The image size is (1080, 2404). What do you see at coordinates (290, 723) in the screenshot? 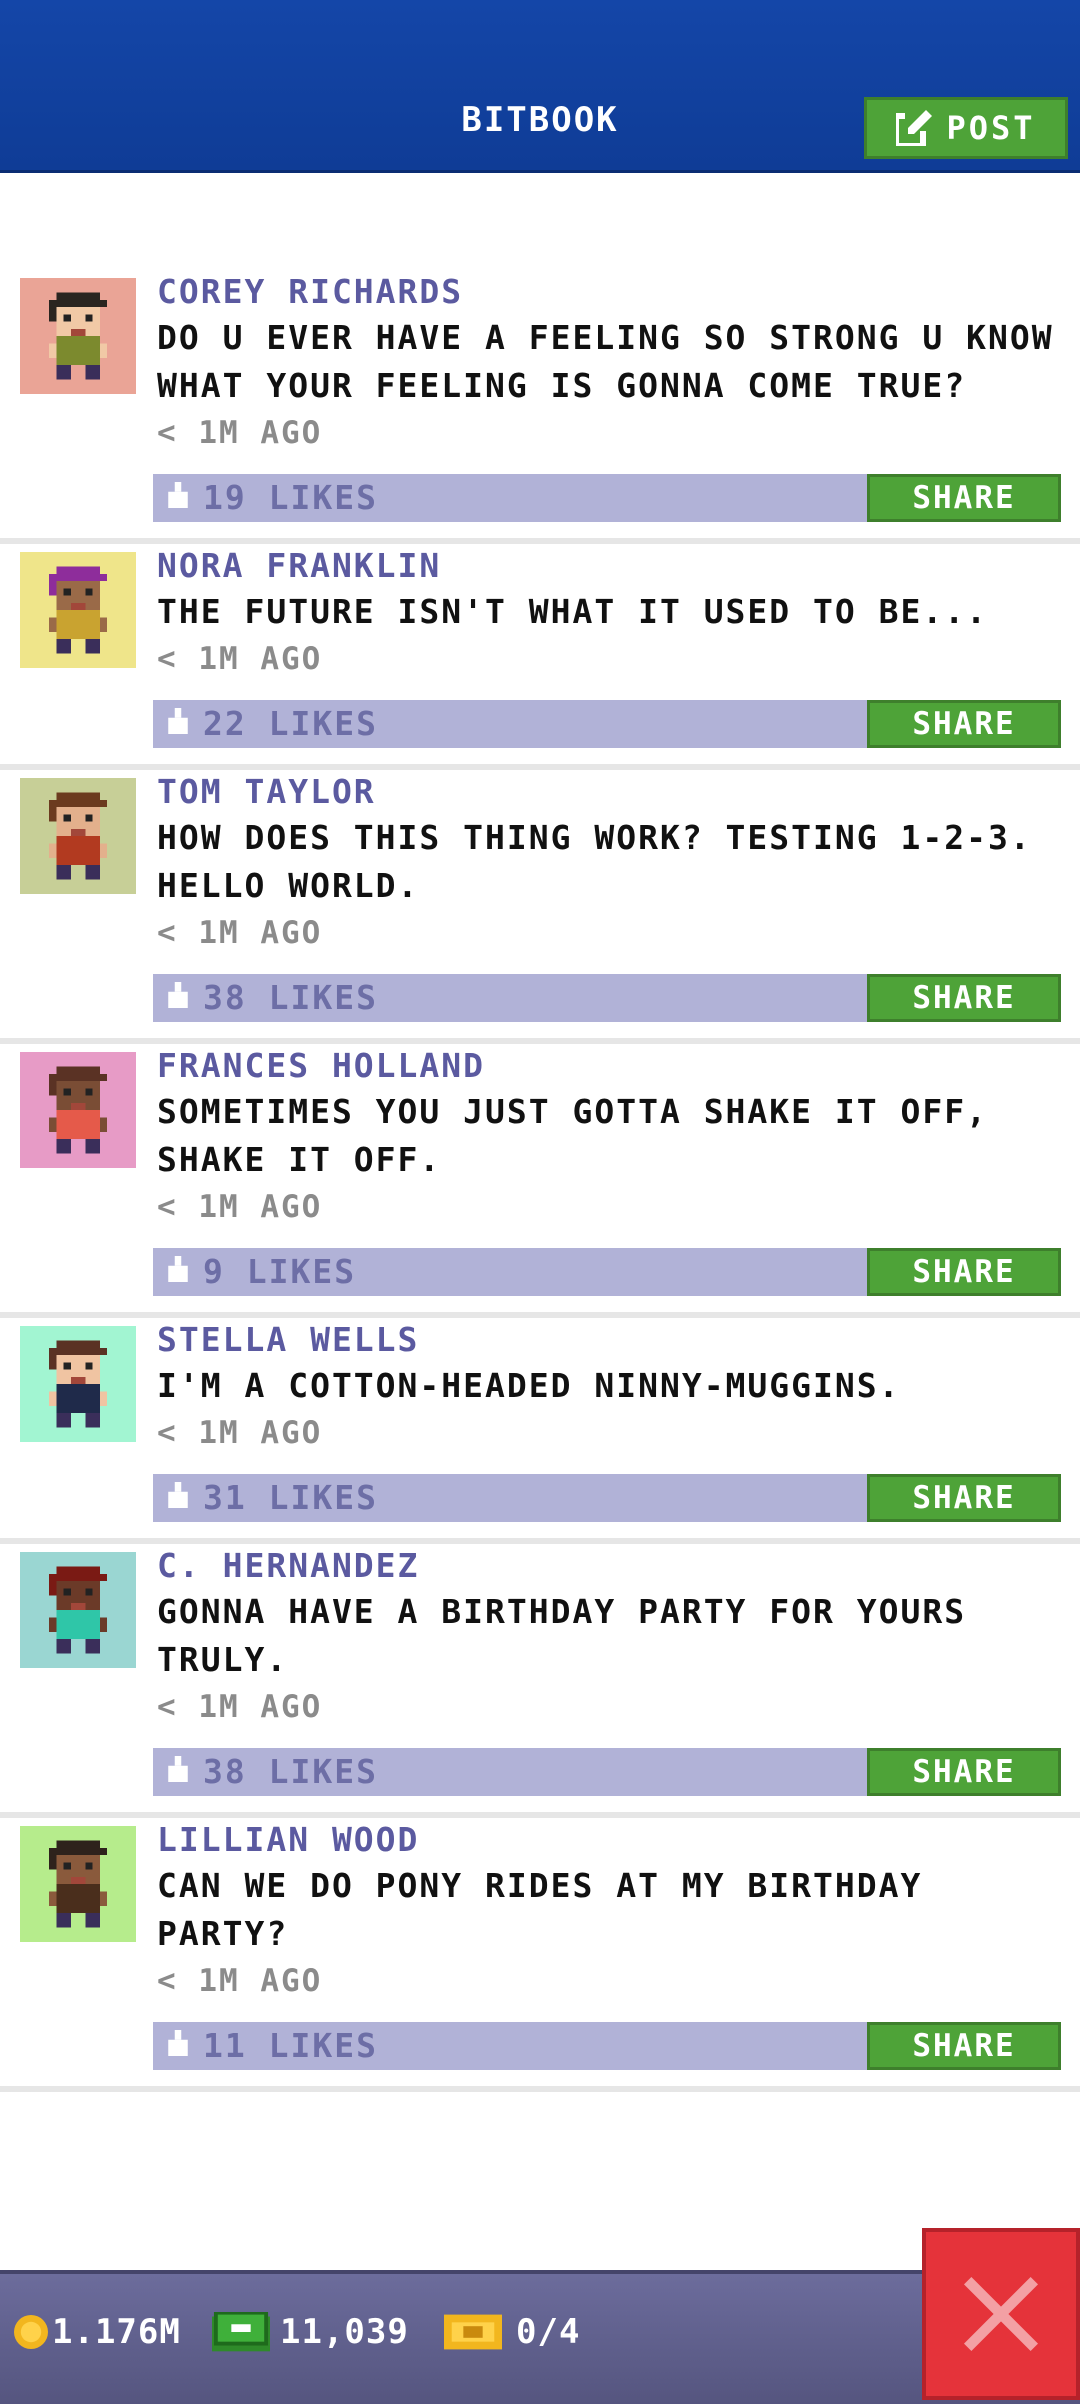
I see `like-count: 22 LIKES` at bounding box center [290, 723].